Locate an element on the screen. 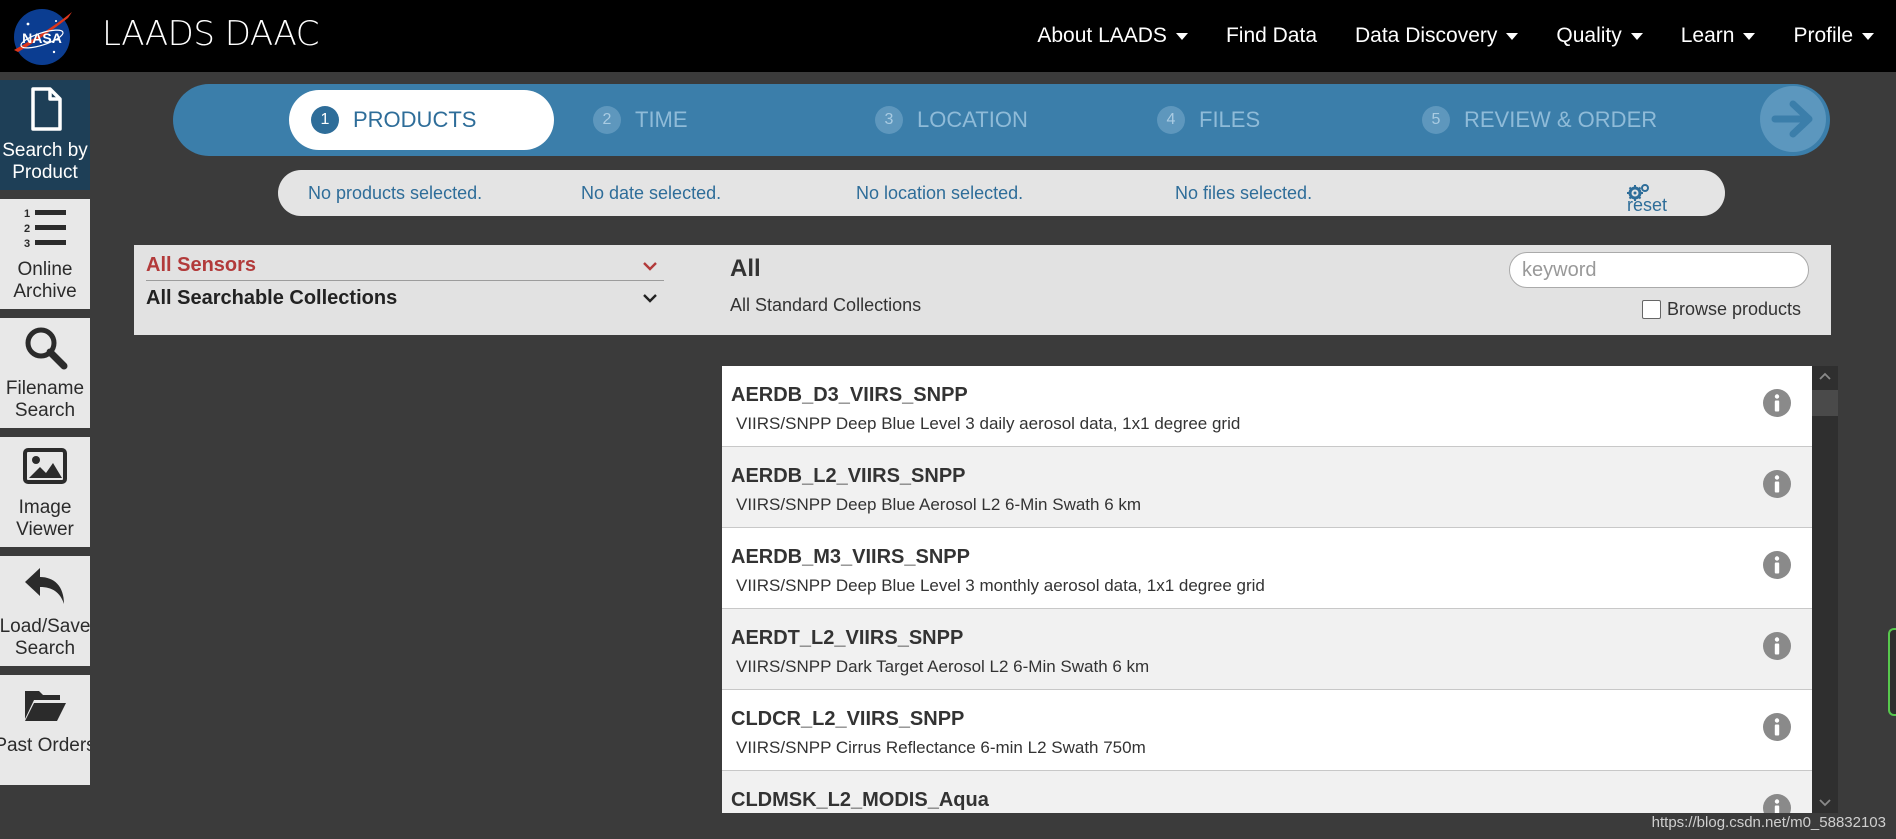 This screenshot has height=839, width=1896. product-name: AERDB_M3_VIIRS_SNPP is located at coordinates (850, 557).